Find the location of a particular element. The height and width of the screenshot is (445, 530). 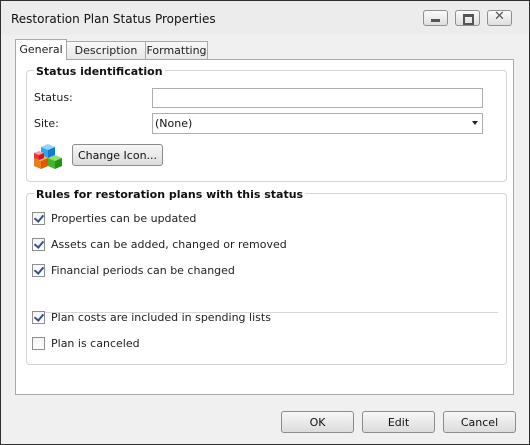

status-identification-heading: Status identification is located at coordinates (99, 71).